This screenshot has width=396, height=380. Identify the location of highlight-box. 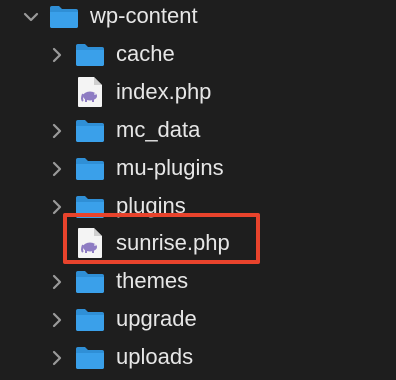
(161, 238).